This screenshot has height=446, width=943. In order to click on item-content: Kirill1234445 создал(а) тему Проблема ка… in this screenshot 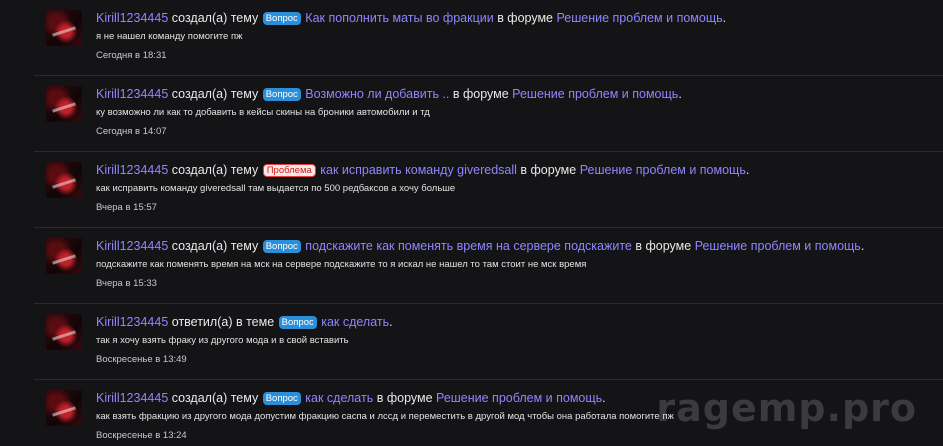, I will do `click(519, 188)`.